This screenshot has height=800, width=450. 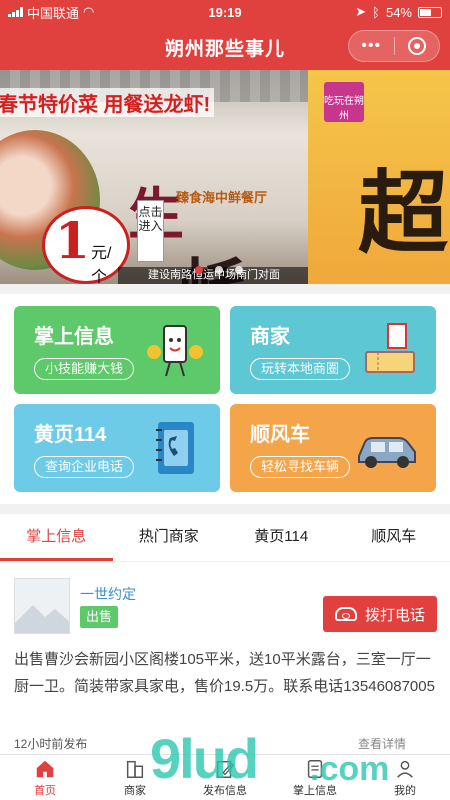 What do you see at coordinates (222, 197) in the screenshot?
I see `restaurant-name: 臻食海中鲜餐厅` at bounding box center [222, 197].